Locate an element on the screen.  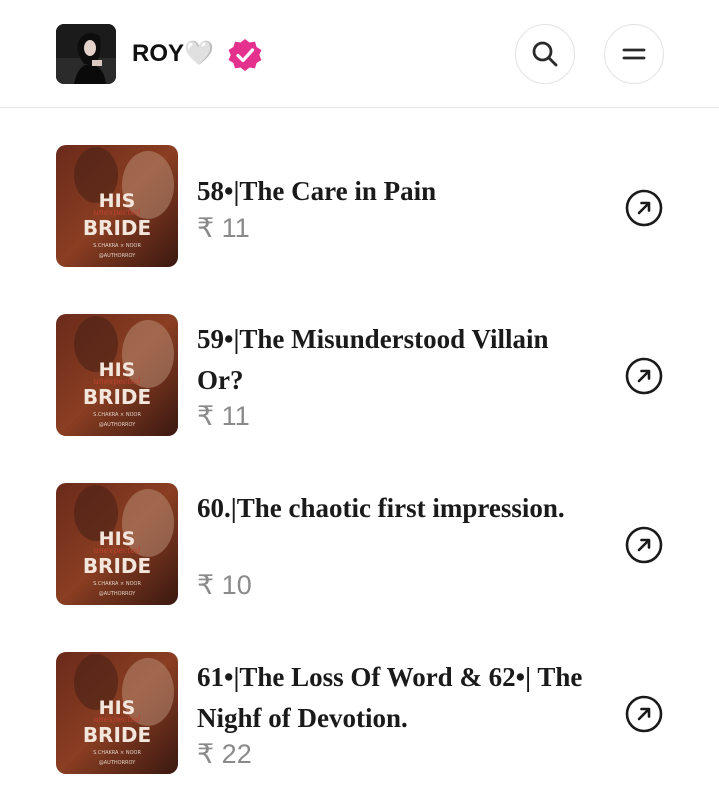
episode-price: ₹ 22 is located at coordinates (224, 754).